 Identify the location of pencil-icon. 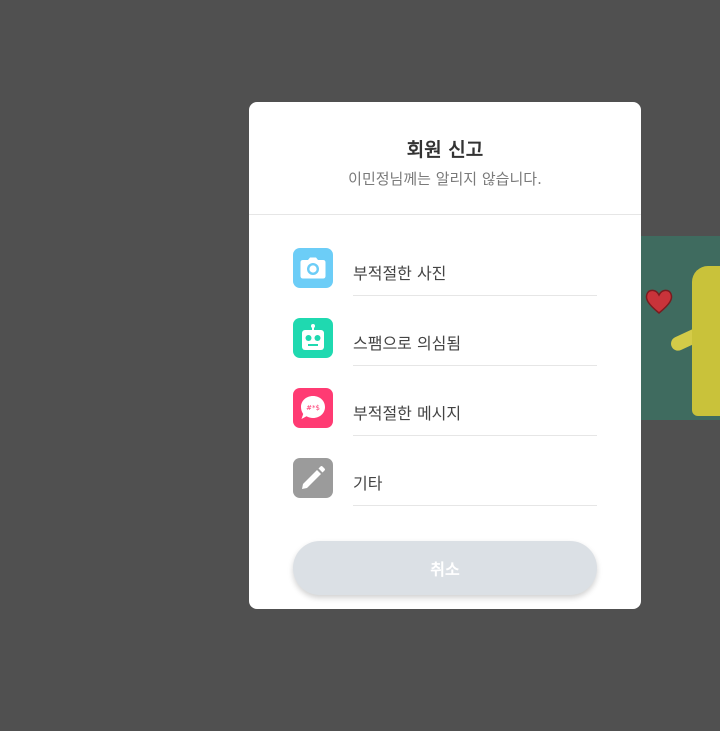
(313, 478).